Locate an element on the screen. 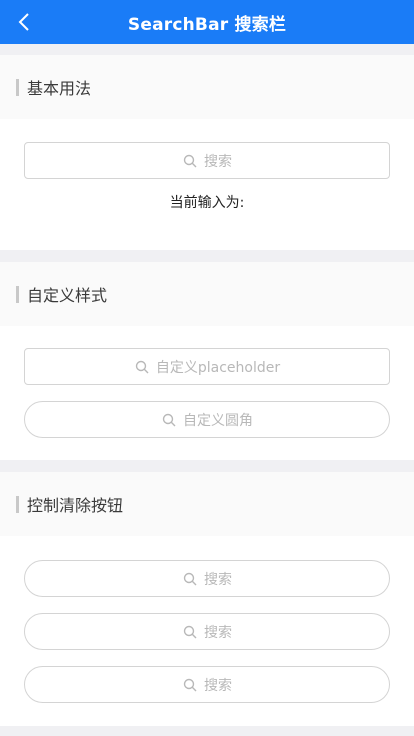 The image size is (414, 736). search-input-round: 自定义圆角 is located at coordinates (207, 419).